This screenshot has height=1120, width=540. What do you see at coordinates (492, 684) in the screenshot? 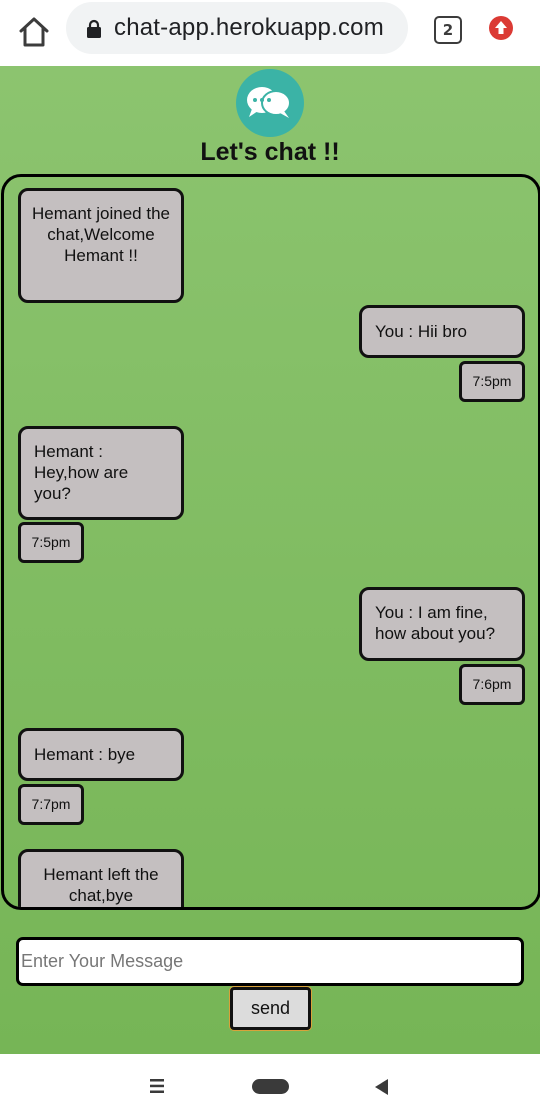
I see `message-time: 7:6pm` at bounding box center [492, 684].